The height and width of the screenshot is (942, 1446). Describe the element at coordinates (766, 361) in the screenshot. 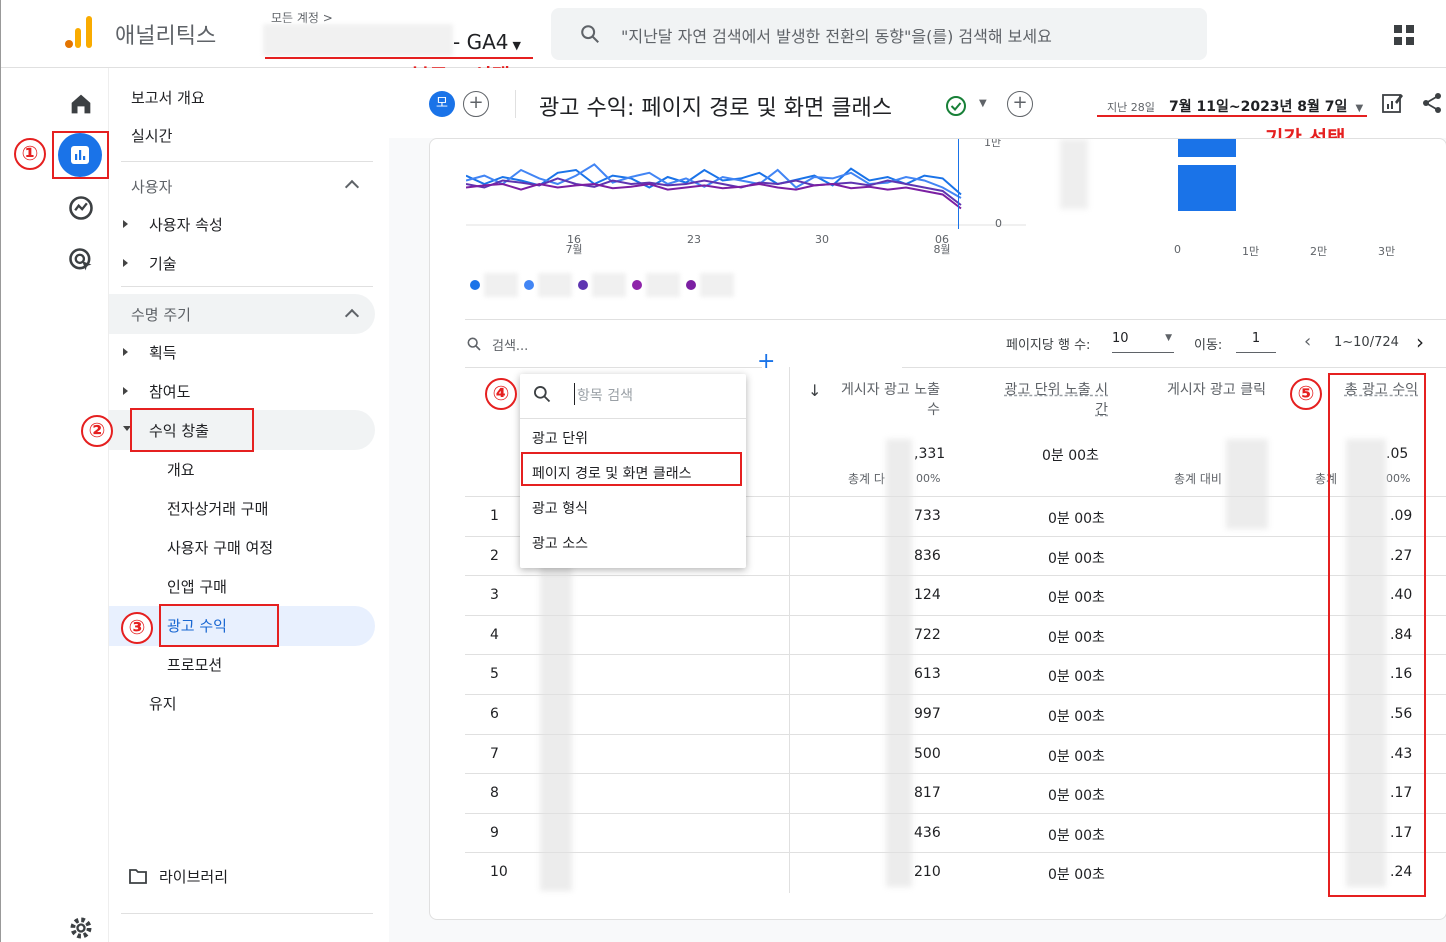

I see `add-dimension-plus-icon: +` at that location.